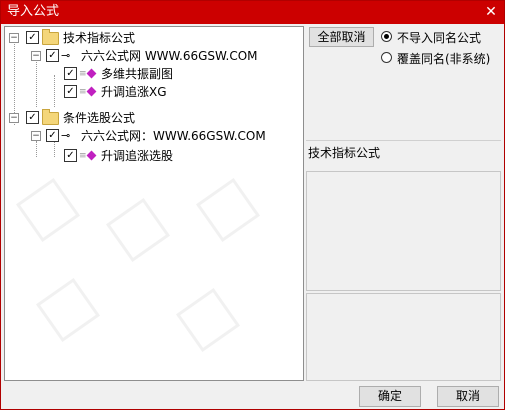 The image size is (505, 410). I want to click on tree-node-66gsw: − ✓ ⊸ 六六公式网：WWW.66GSW.COM, so click(150, 136).